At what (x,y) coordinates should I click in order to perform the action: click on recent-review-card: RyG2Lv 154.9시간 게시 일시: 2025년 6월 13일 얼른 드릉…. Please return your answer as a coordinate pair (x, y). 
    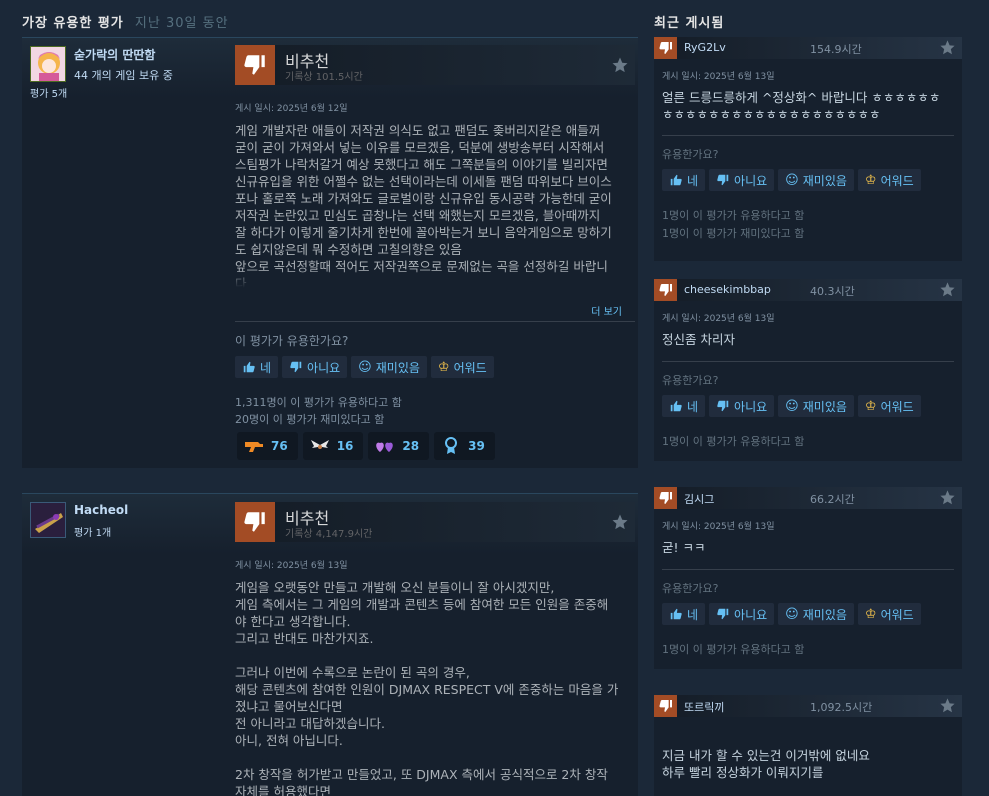
    Looking at the image, I should click on (808, 149).